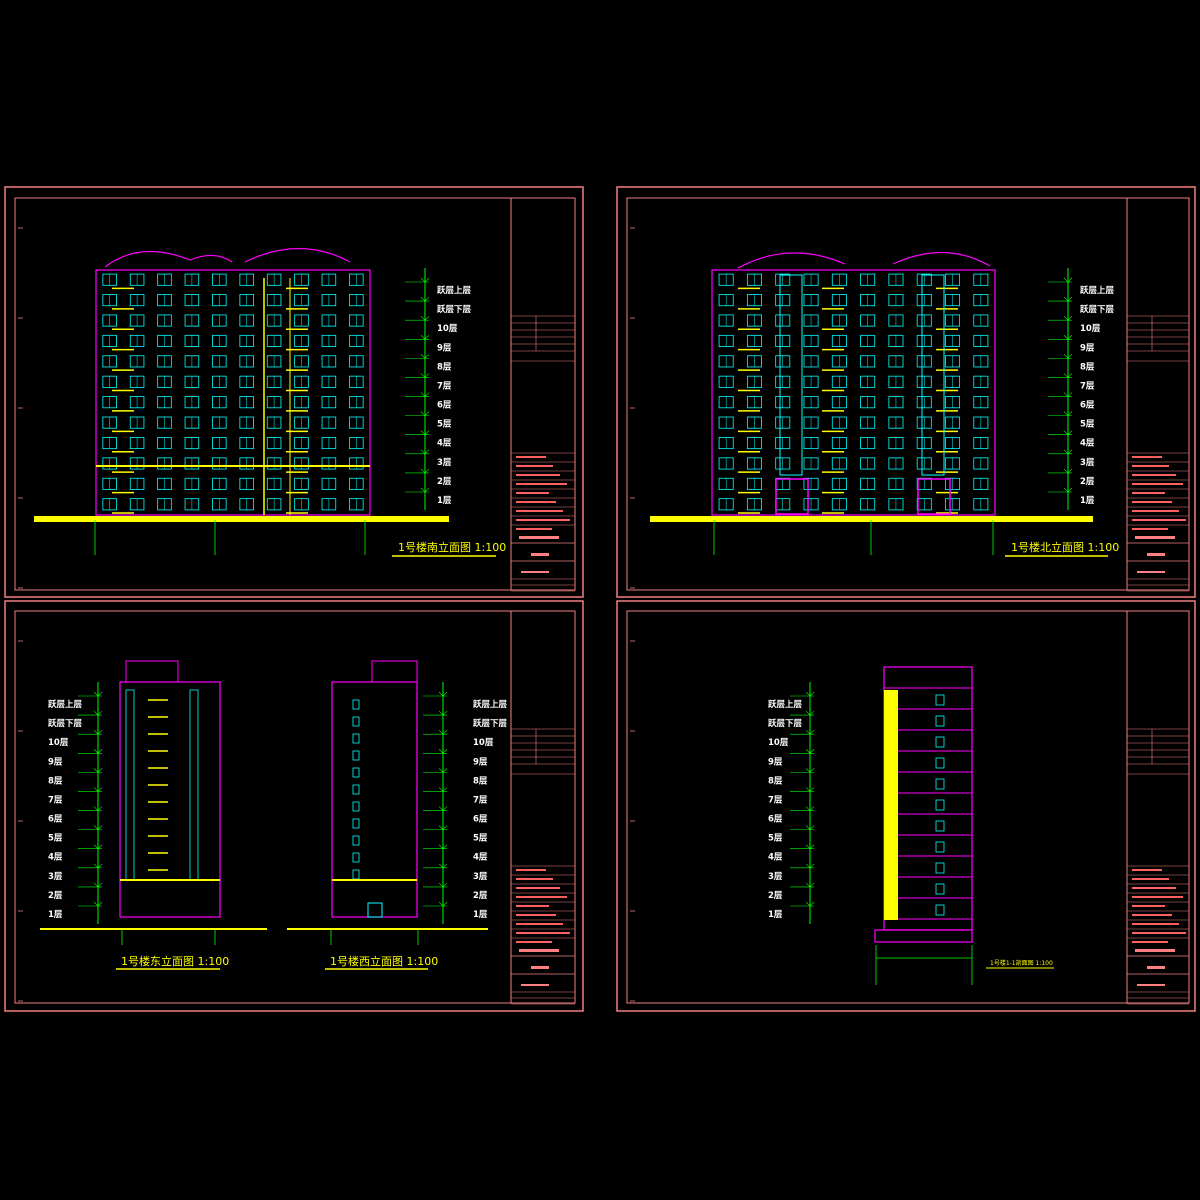 The image size is (1200, 1200). I want to click on drawing-caption: 1号楼1-1剖面图 1:100, so click(1021, 963).